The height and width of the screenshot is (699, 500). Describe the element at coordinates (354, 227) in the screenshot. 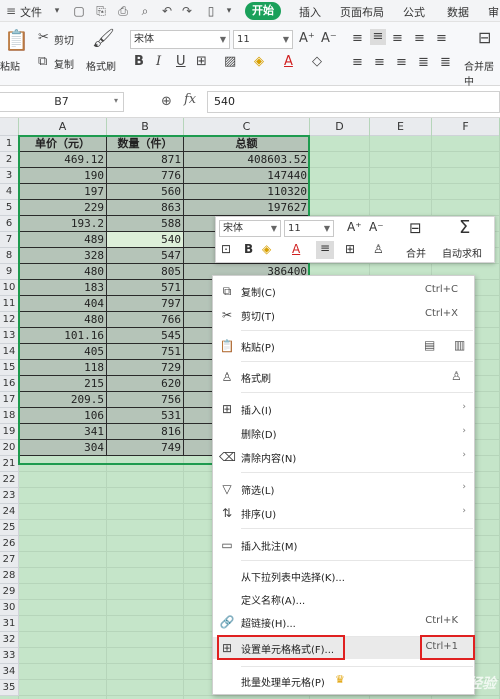

I see `mini-increase-font-icon: A⁺` at that location.